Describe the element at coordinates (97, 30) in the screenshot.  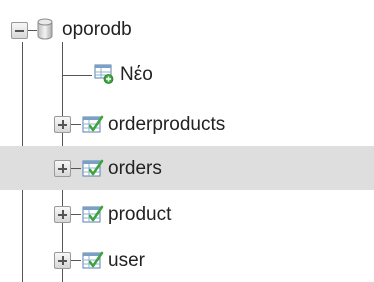
I see `database-label: oporodb` at that location.